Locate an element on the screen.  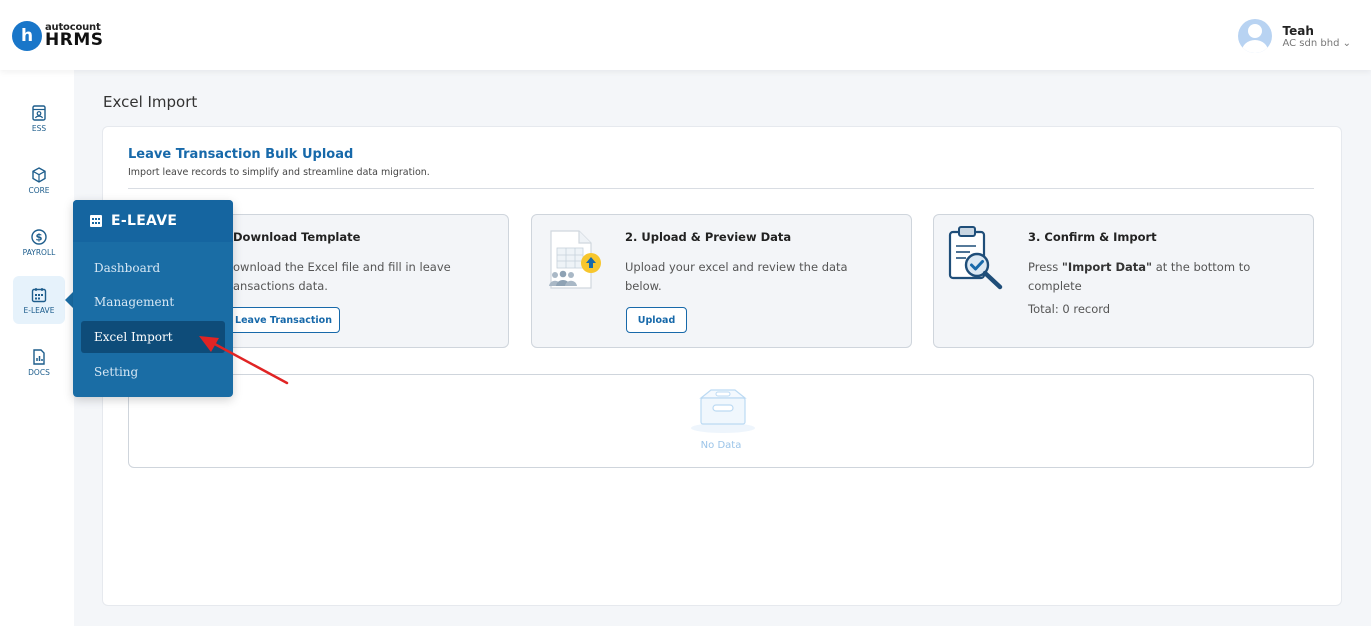
empty-box-icon is located at coordinates (723, 411).